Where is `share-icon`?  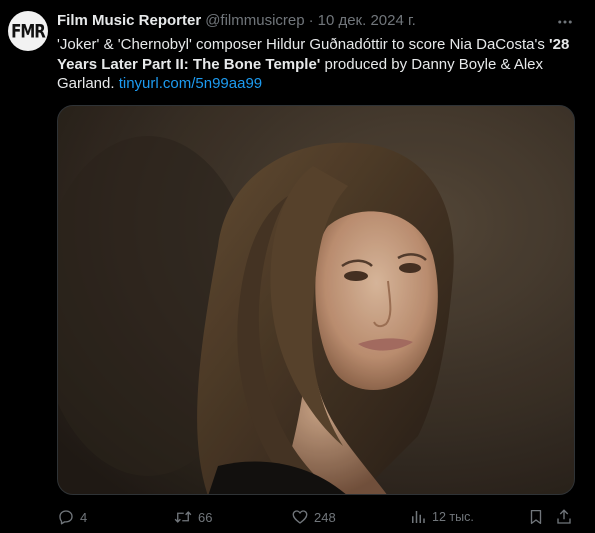
share-icon is located at coordinates (564, 516).